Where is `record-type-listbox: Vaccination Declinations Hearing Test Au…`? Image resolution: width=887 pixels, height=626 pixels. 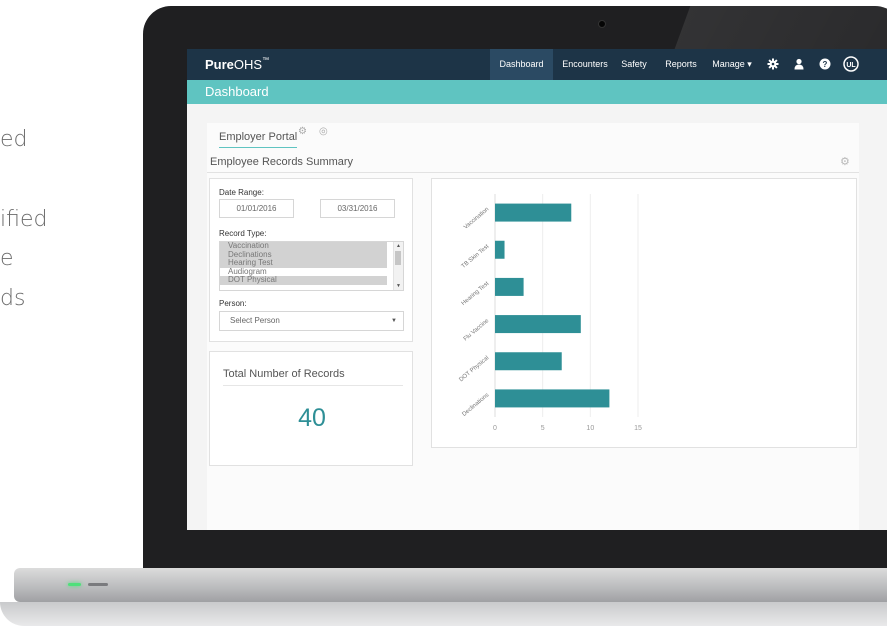
record-type-listbox: Vaccination Declinations Hearing Test Au… is located at coordinates (311, 266).